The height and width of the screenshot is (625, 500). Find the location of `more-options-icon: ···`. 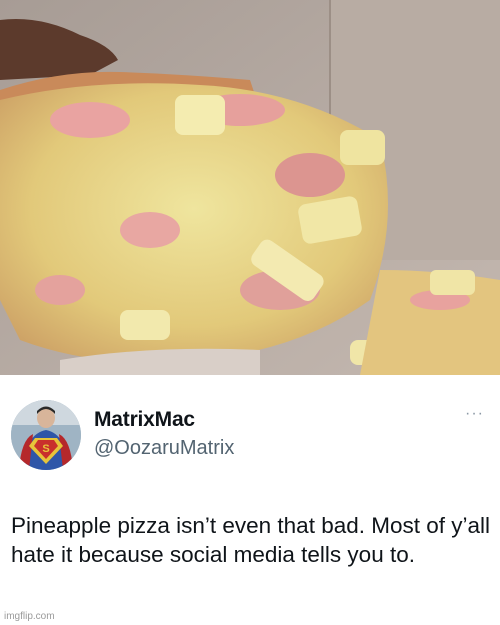

more-options-icon: ··· is located at coordinates (474, 414).